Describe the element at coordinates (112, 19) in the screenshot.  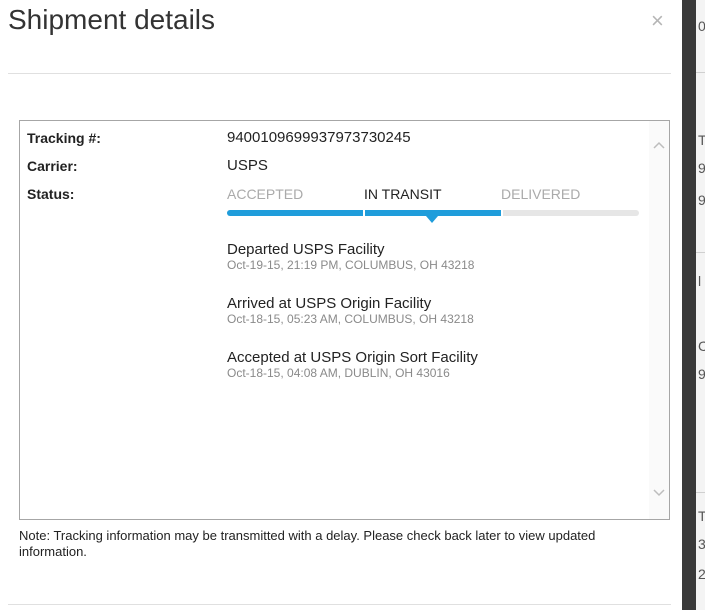
I see `modal-title: Shipment details` at that location.